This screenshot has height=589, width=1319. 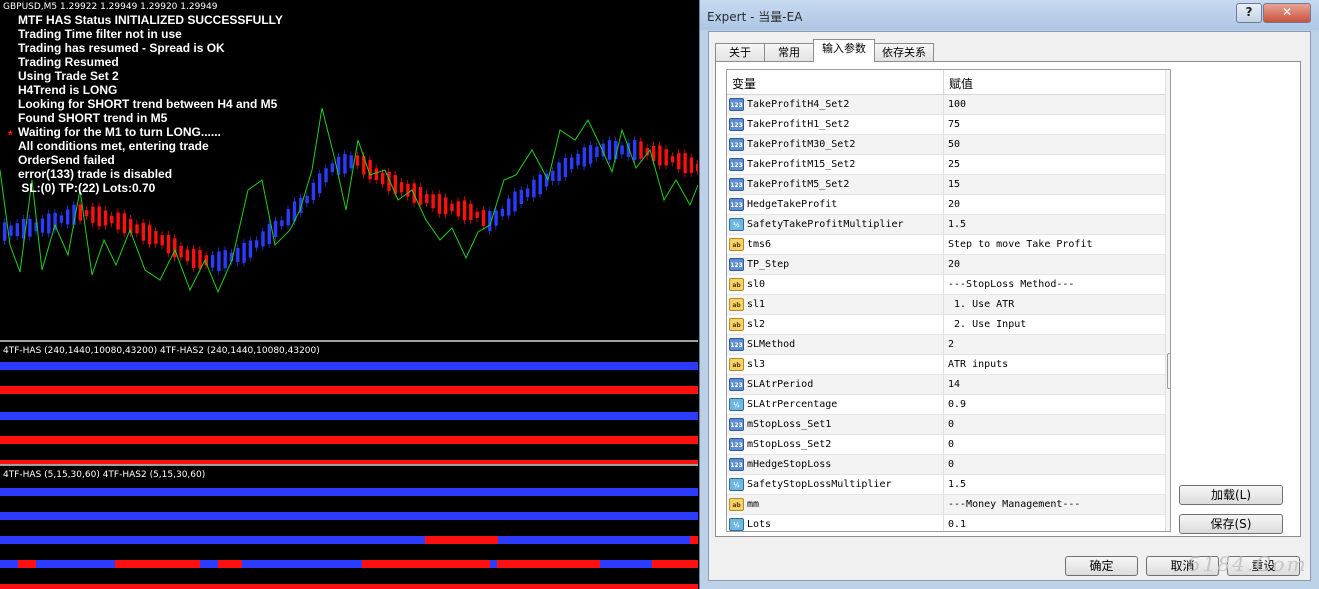 I want to click on param-row: 123 HedgeTakeProfit 20, so click(x=946, y=205).